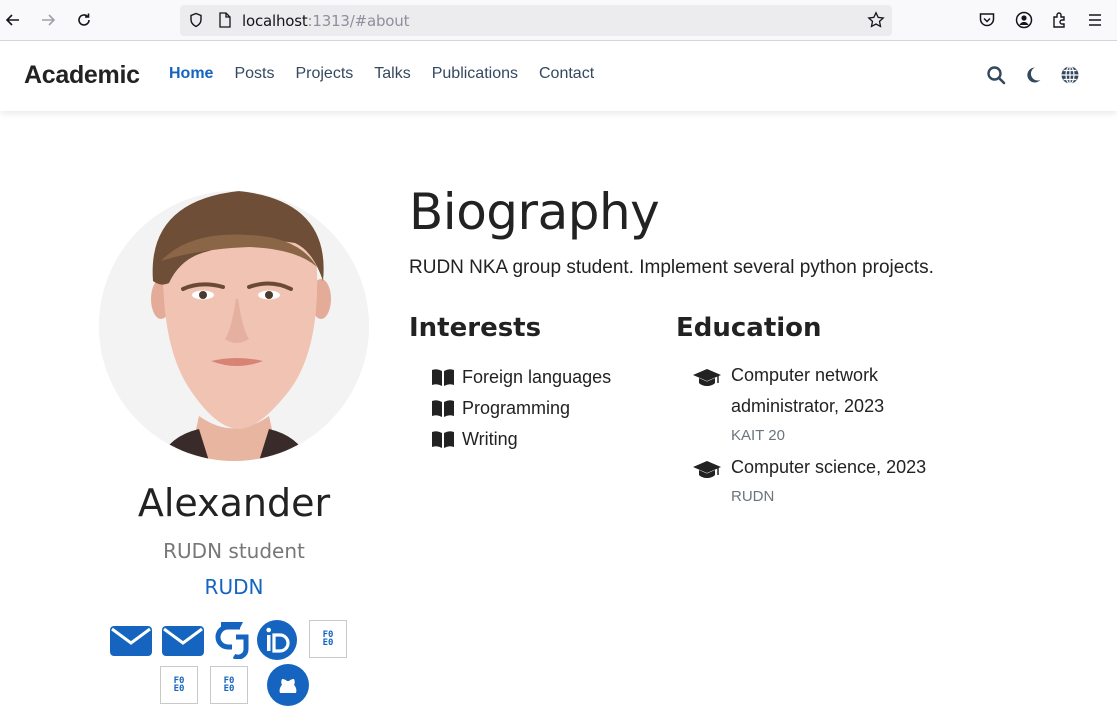 The width and height of the screenshot is (1117, 707). I want to click on shield-icon, so click(196, 20).